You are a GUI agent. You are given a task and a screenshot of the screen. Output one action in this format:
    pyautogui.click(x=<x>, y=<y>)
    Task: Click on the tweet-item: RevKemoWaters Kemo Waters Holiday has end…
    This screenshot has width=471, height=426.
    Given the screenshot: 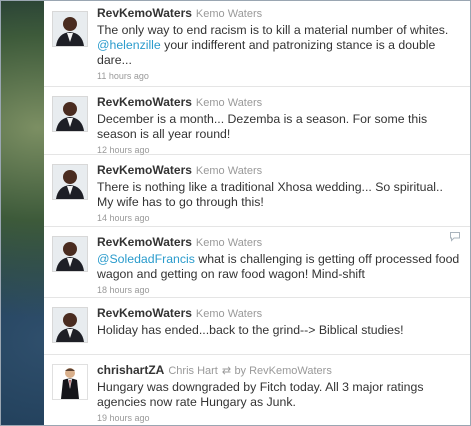 What is the action you would take?
    pyautogui.click(x=257, y=326)
    